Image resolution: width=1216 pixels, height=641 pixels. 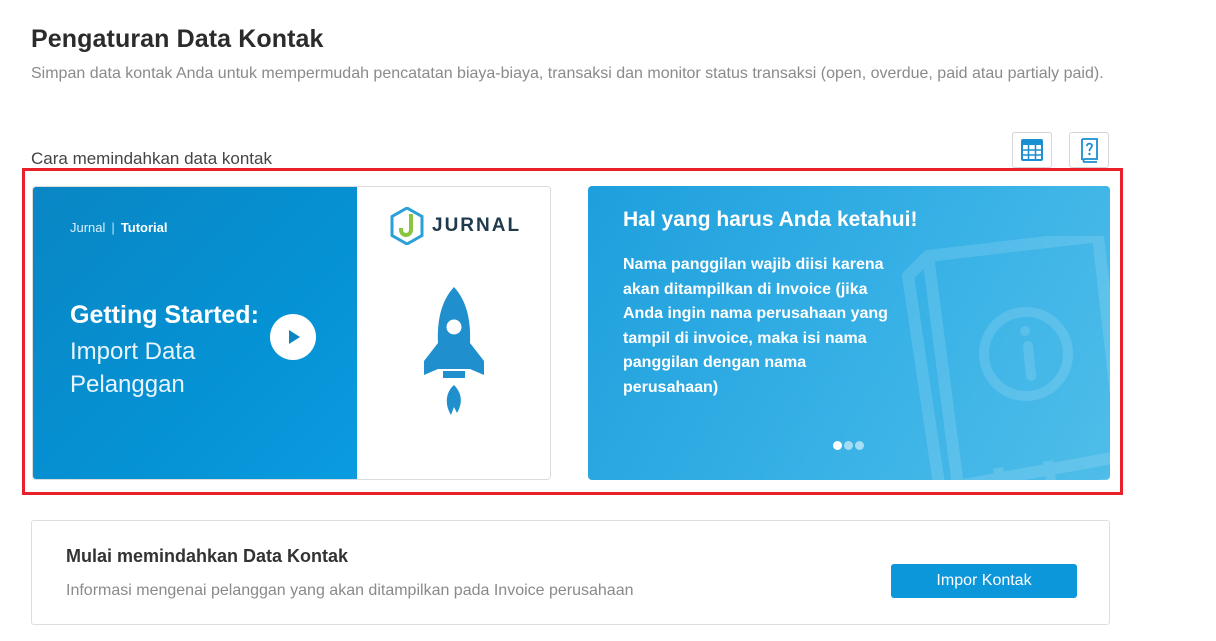 I want to click on help-book-icon, so click(x=1089, y=150).